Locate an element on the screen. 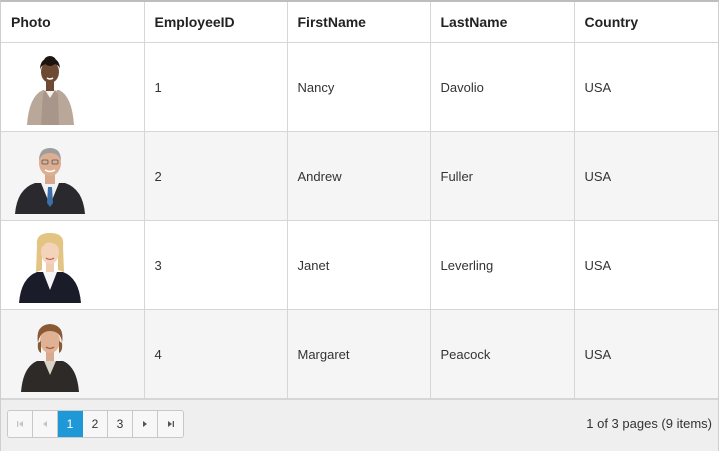  page-button-1: 1 is located at coordinates (70, 424).